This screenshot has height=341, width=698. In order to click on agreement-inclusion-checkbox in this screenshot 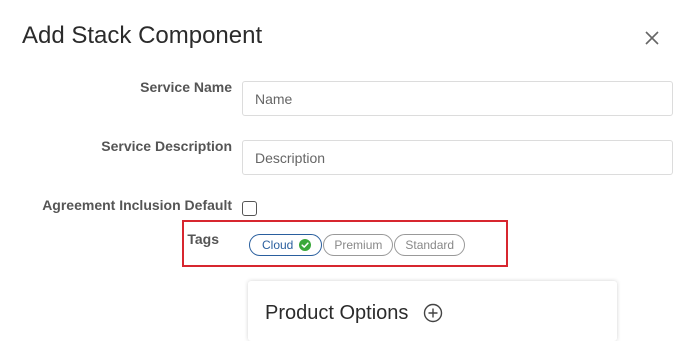, I will do `click(249, 208)`.